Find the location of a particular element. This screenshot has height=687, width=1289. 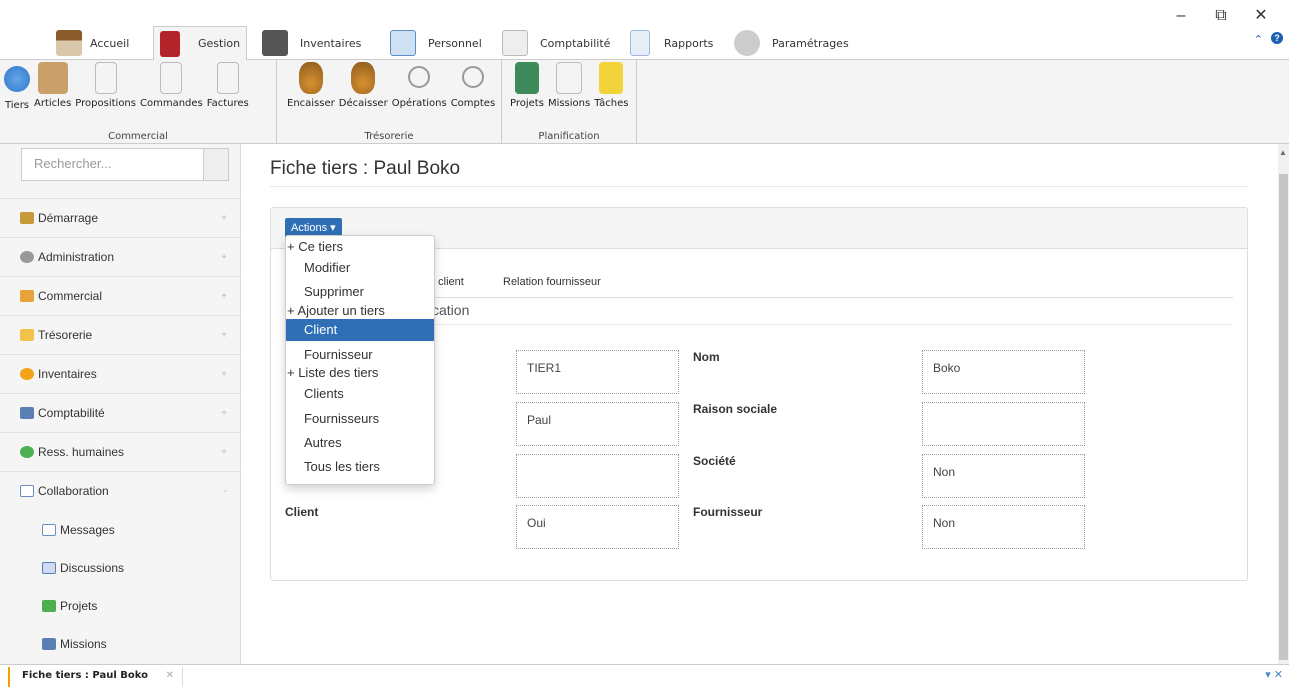

sidebar-item-collaboration: Collaboration - is located at coordinates (120, 490).